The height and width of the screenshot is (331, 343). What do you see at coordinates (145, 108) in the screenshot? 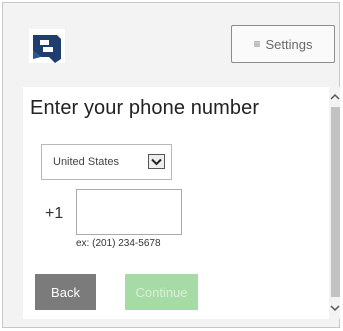
I see `page-title: Enter your phone number` at bounding box center [145, 108].